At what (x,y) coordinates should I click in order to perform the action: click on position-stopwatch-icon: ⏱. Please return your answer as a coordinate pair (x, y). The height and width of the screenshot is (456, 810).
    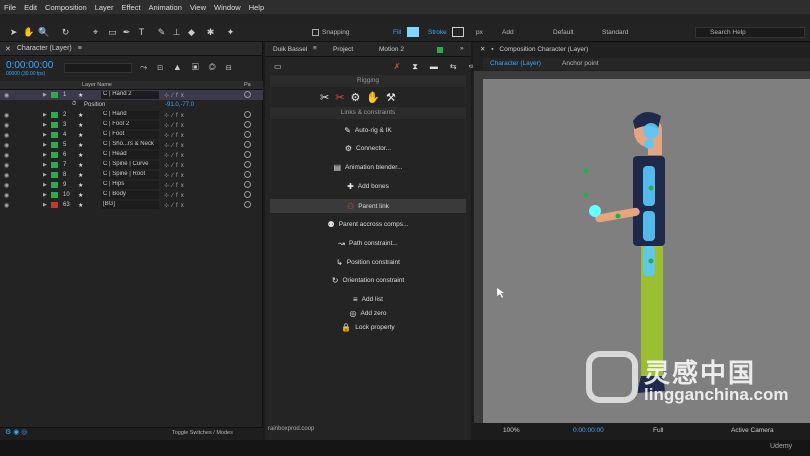
    Looking at the image, I should click on (74, 104).